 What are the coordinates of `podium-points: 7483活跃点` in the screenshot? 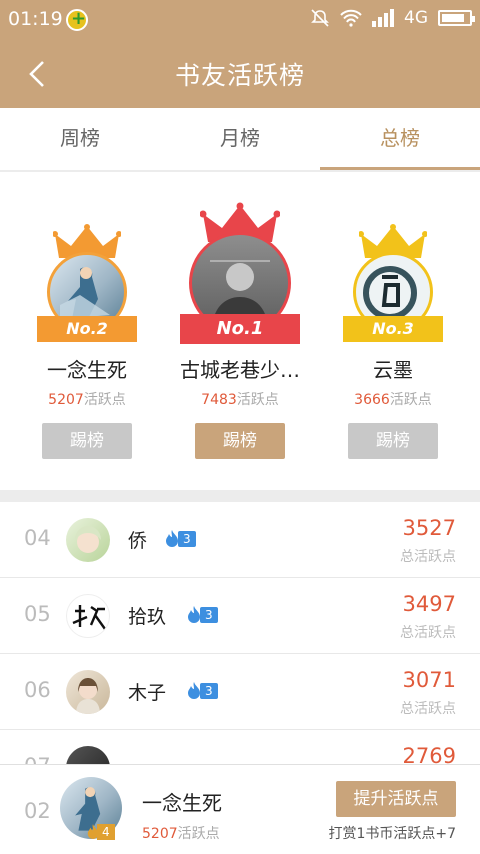 It's located at (240, 399).